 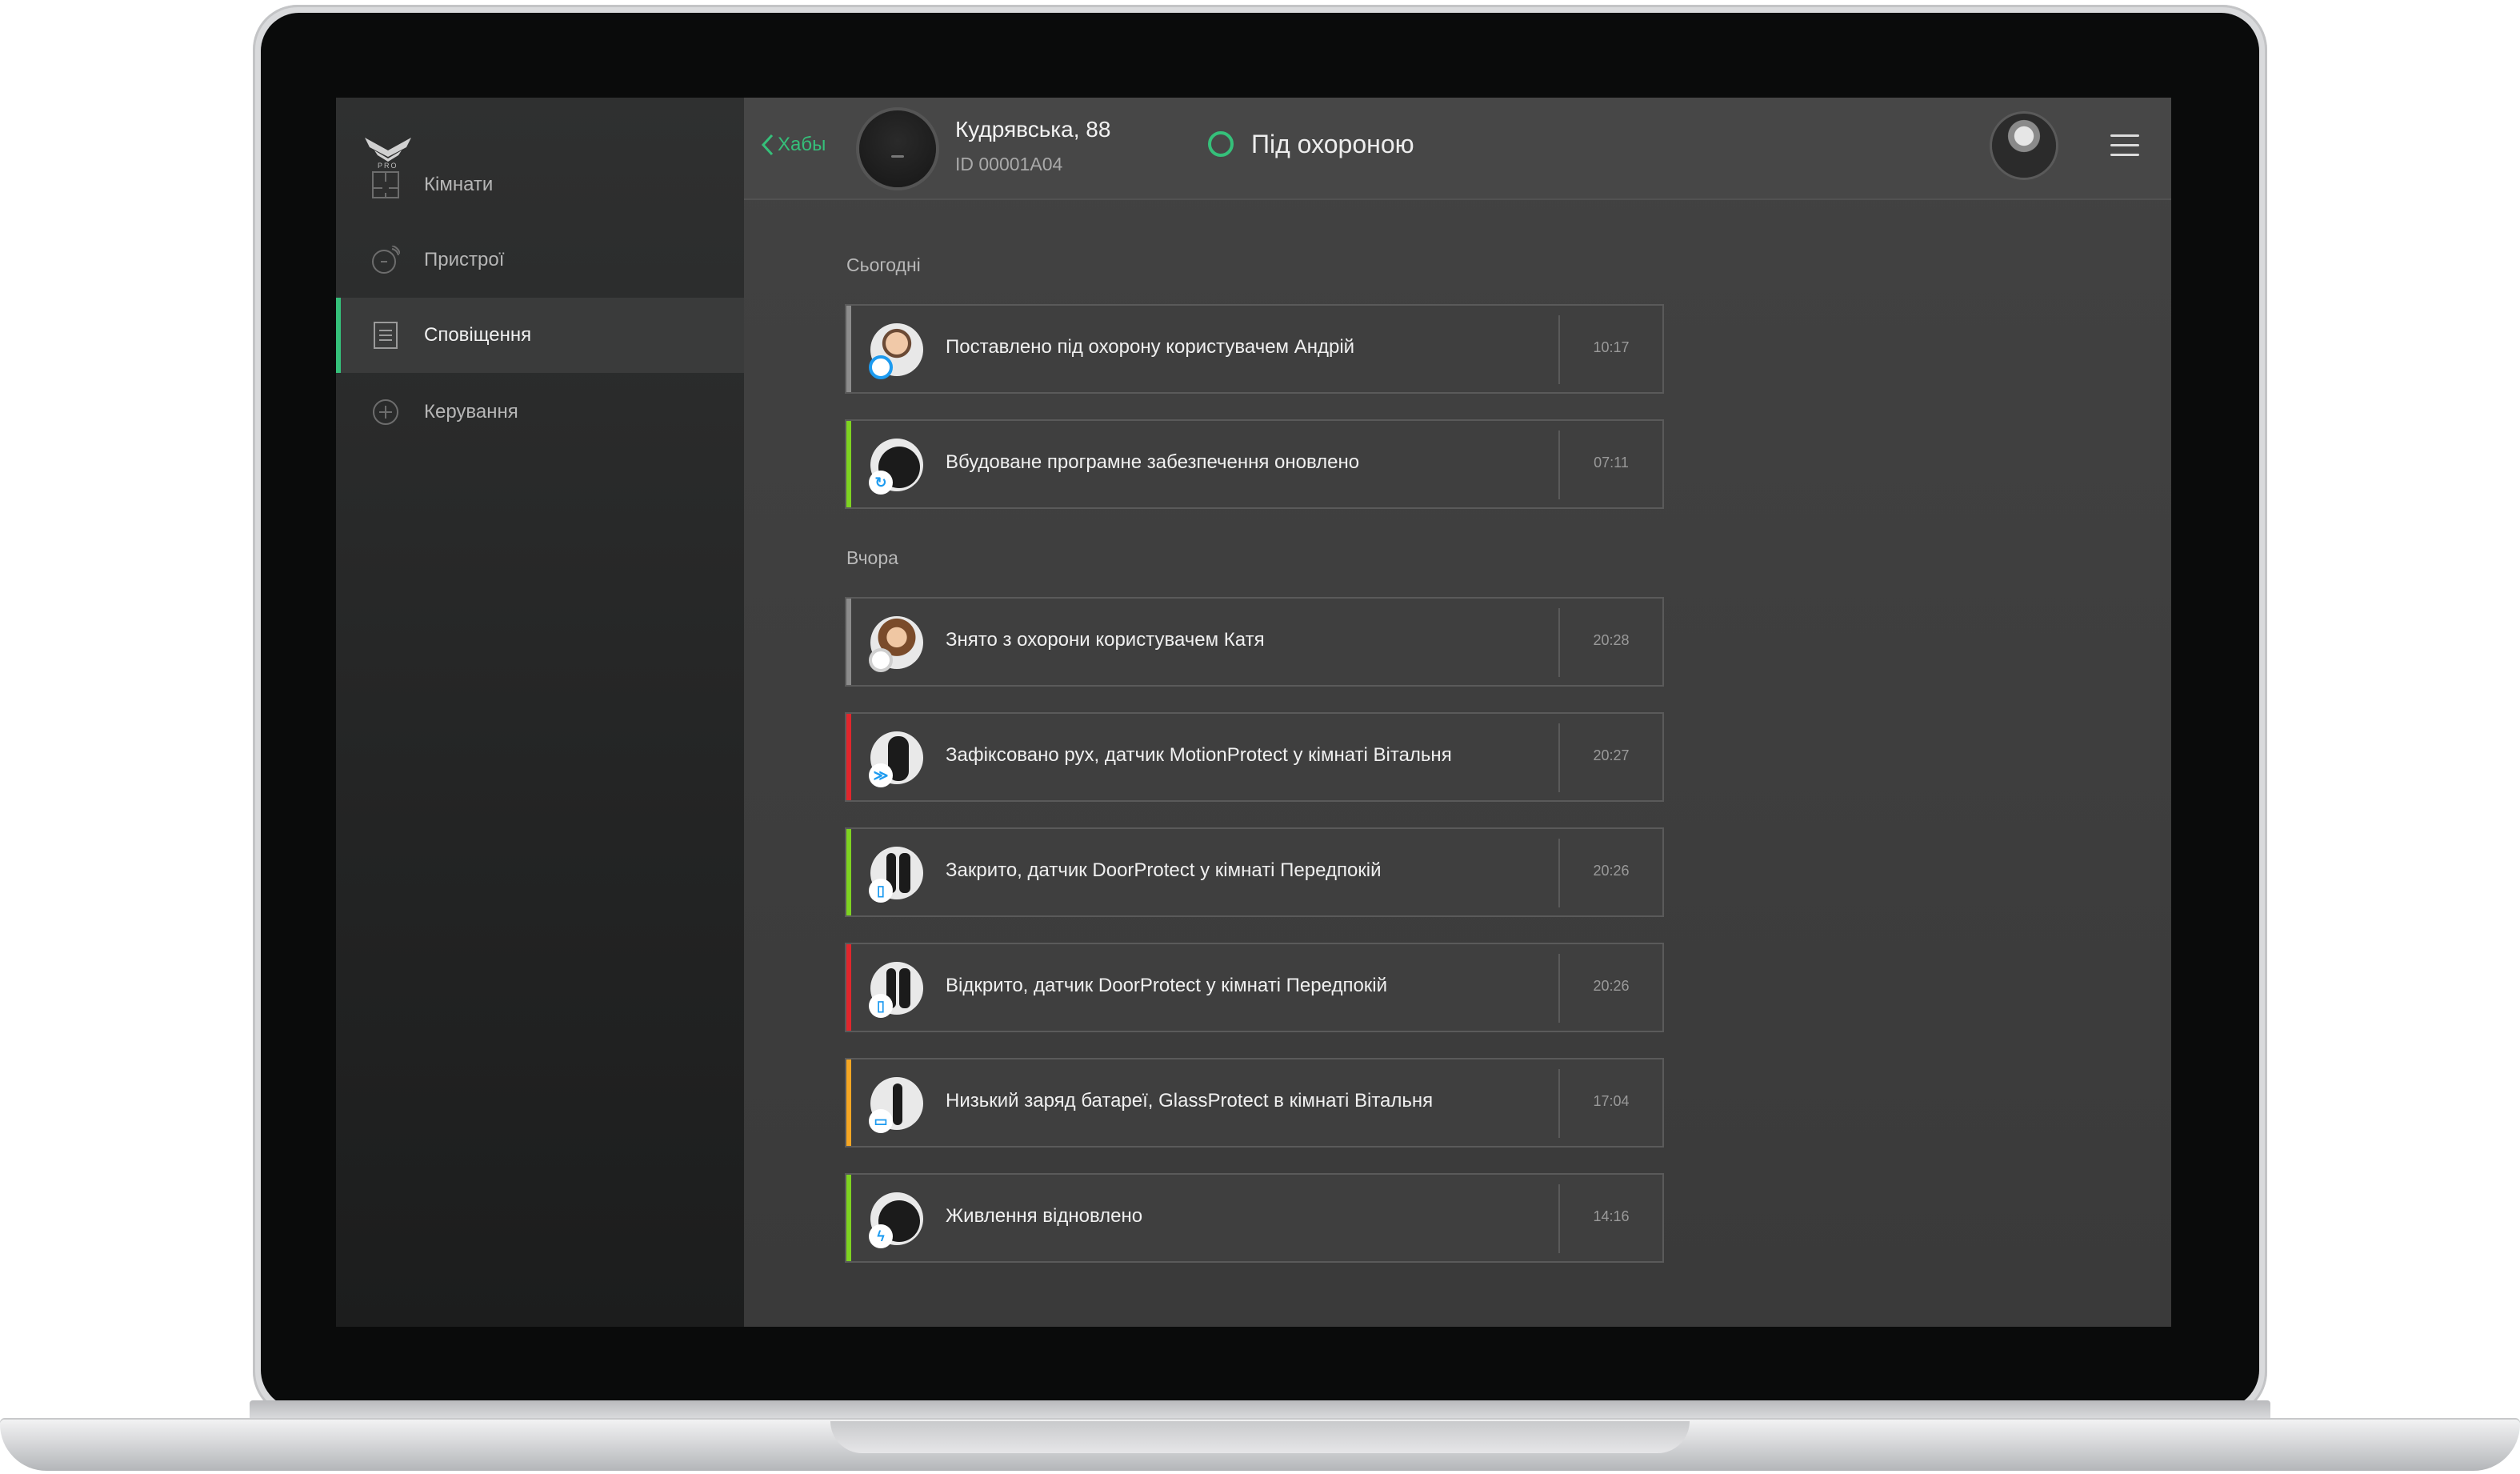 I want to click on sidebar-item-notifications: Сповіщення, so click(x=540, y=335).